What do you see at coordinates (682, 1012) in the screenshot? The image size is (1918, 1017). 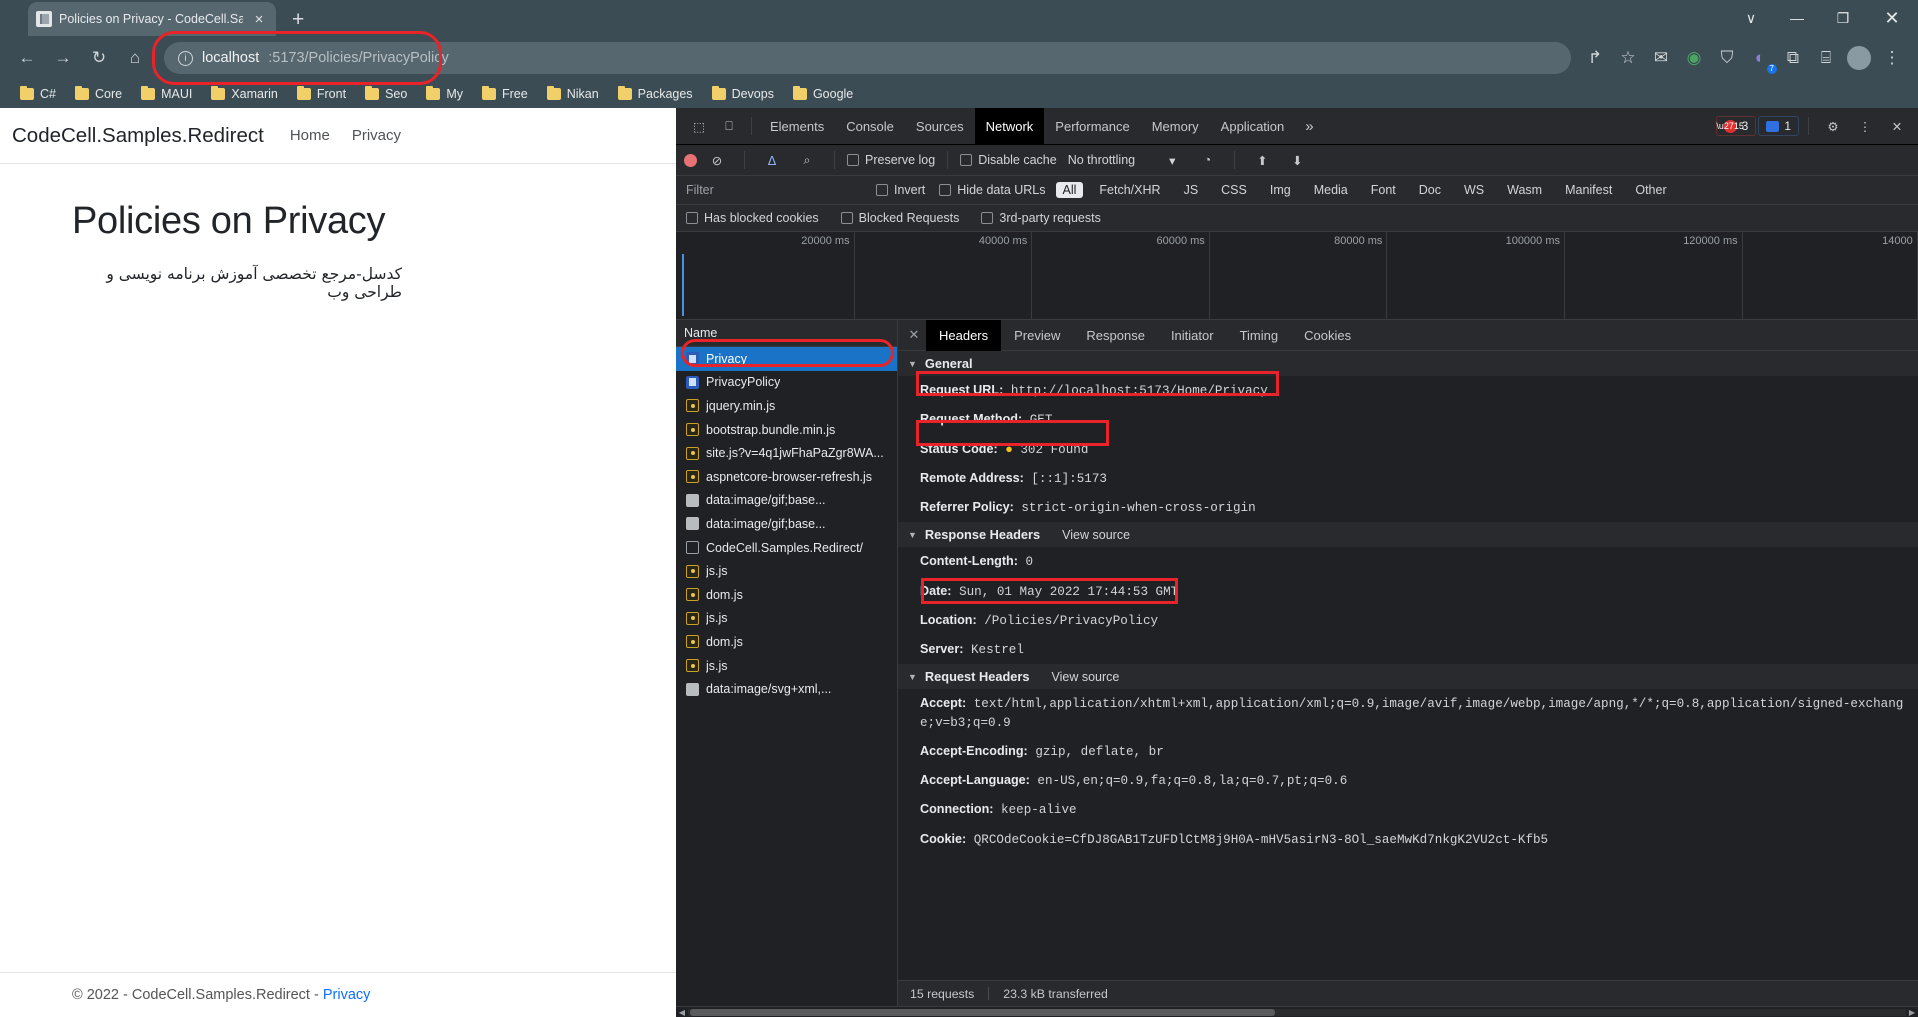 I see `scroll-left-icon: ◀` at bounding box center [682, 1012].